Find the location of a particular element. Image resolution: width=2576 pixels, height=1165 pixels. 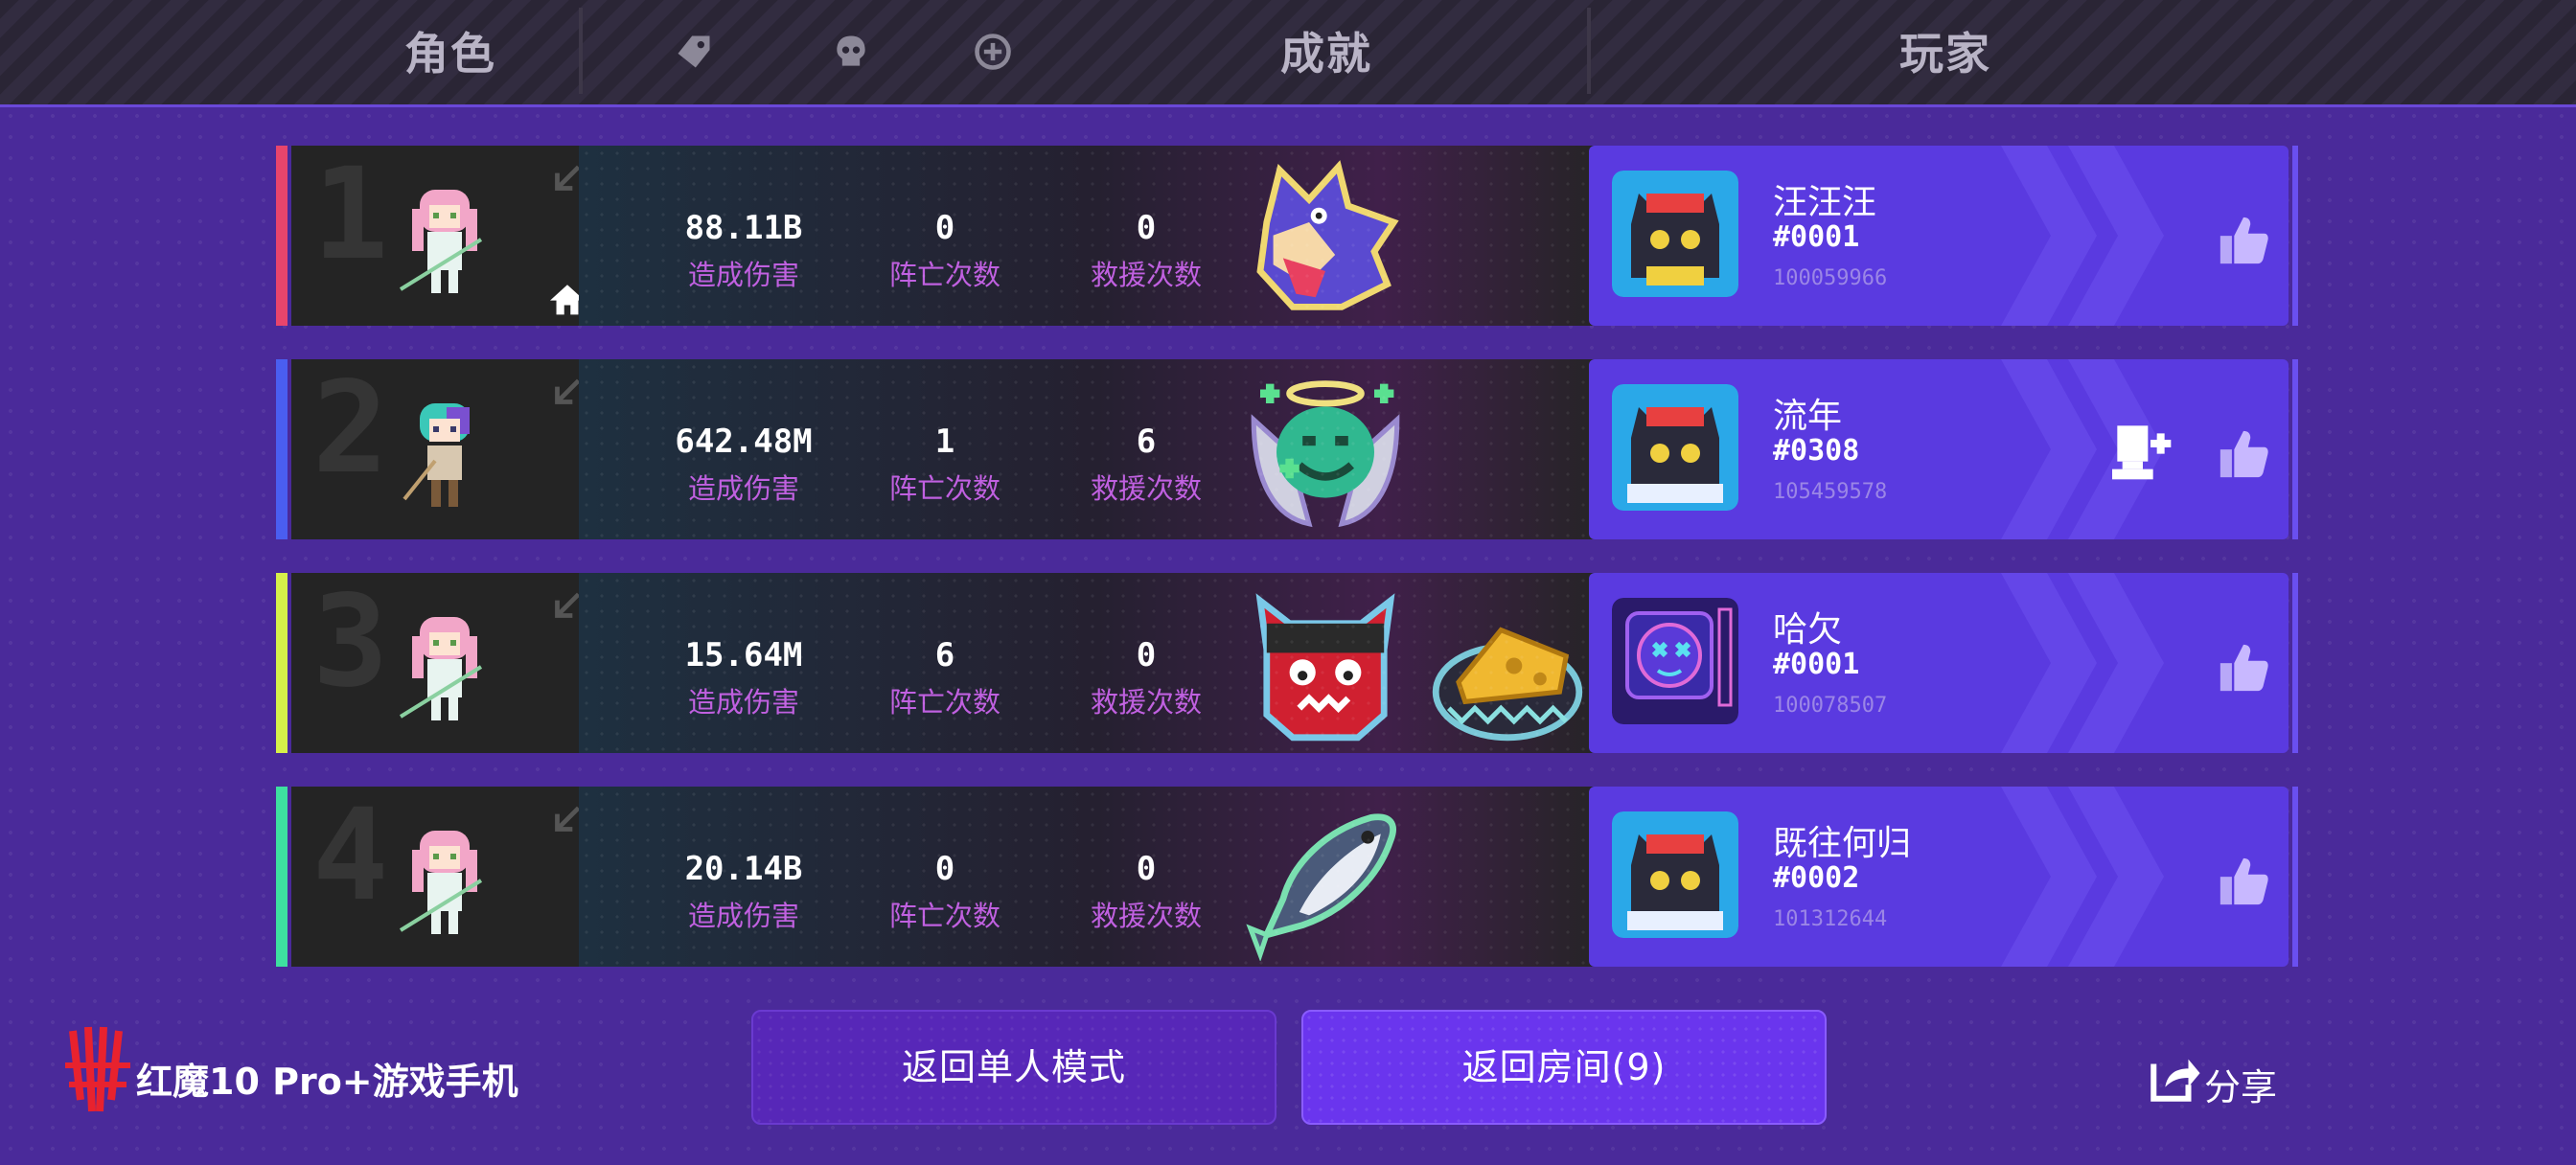

deaths-stat: 1 阵亡次数 is located at coordinates (945, 465).